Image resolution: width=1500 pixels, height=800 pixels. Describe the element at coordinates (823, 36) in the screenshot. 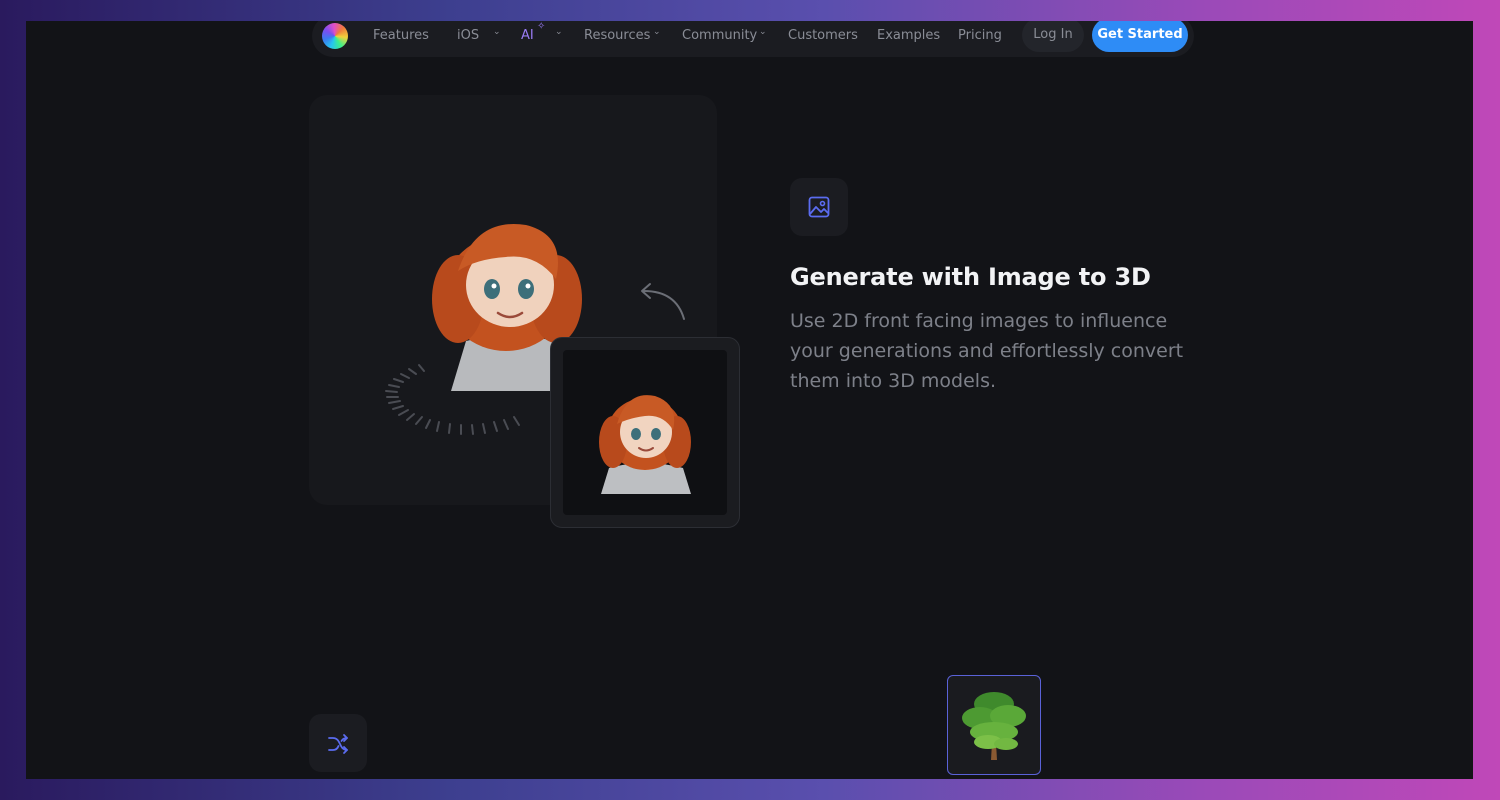

I see `nav-item-customers: Customers` at that location.